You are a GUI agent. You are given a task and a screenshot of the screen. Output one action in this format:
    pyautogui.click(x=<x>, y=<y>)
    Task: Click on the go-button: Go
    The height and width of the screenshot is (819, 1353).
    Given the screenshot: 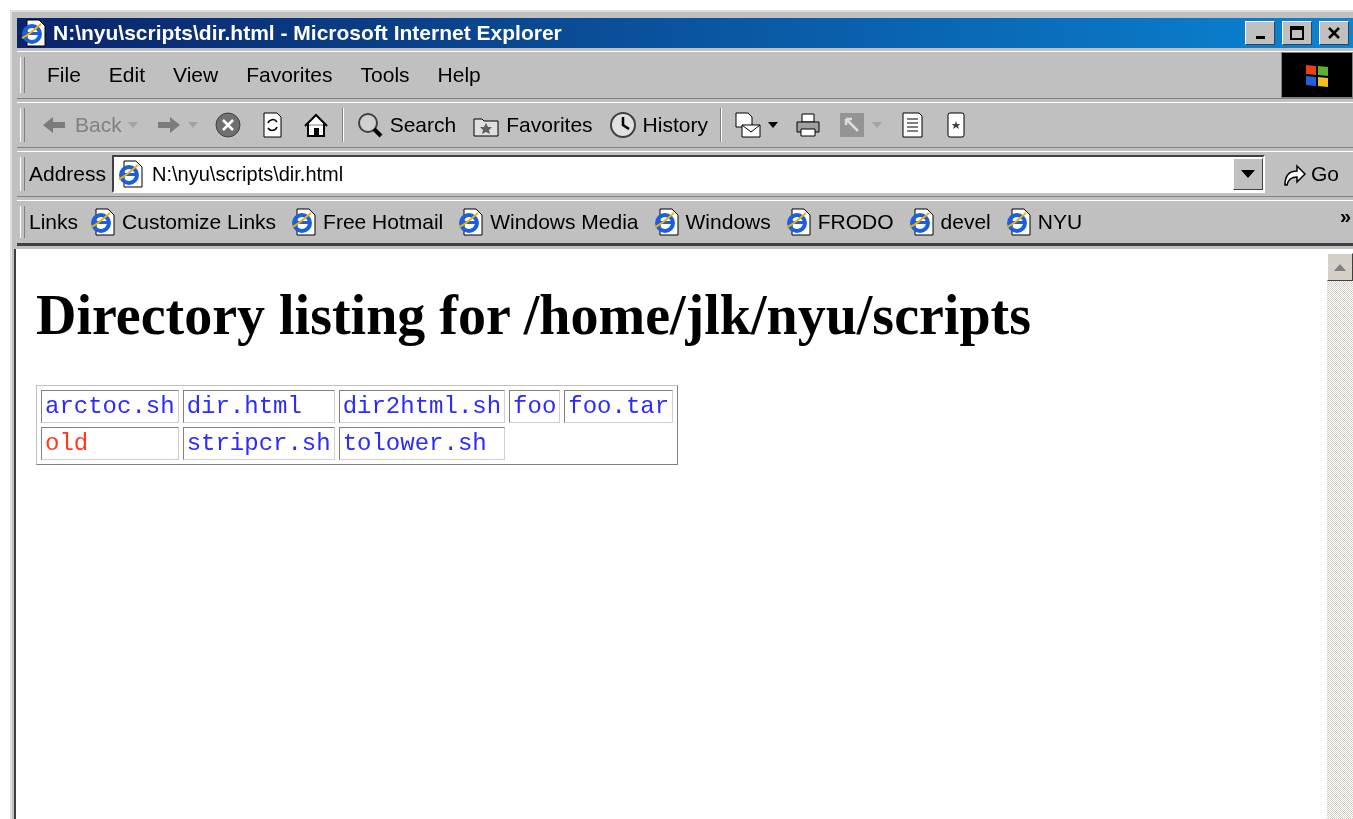 What is the action you would take?
    pyautogui.click(x=1307, y=174)
    